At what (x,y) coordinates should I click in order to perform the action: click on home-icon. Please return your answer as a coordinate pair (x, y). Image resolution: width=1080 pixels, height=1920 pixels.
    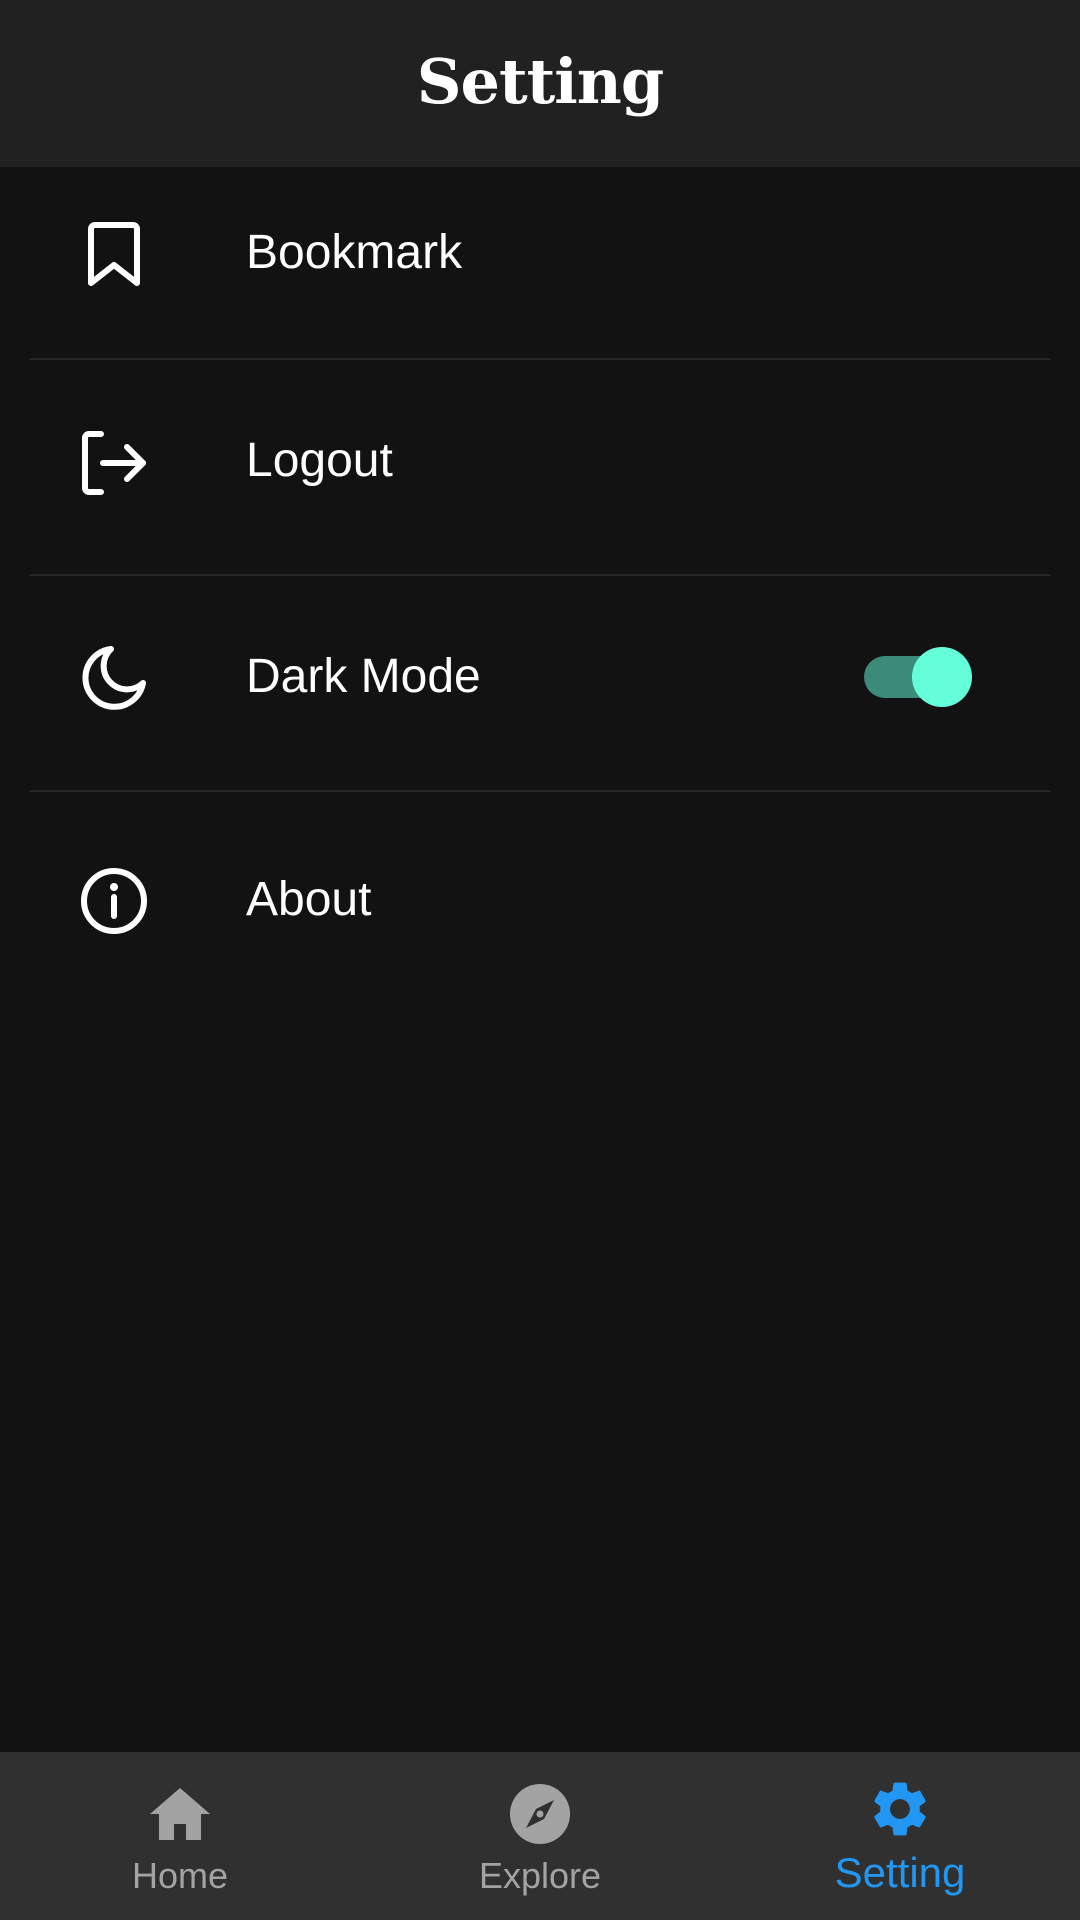
    Looking at the image, I should click on (180, 1814).